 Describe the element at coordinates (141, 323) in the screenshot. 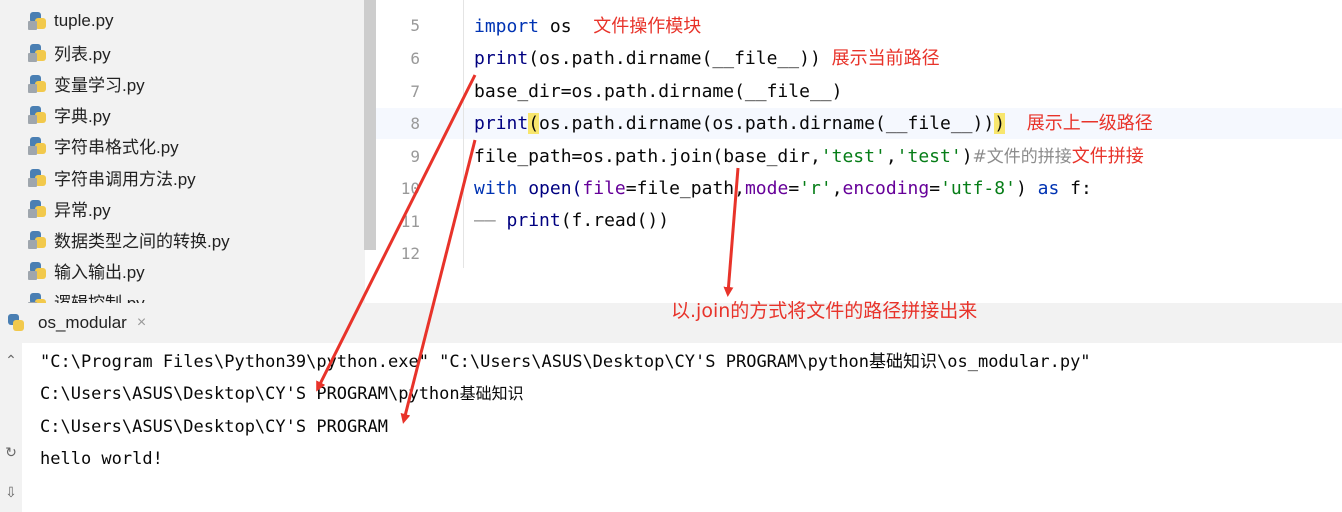

I see `close-icon: ×` at that location.